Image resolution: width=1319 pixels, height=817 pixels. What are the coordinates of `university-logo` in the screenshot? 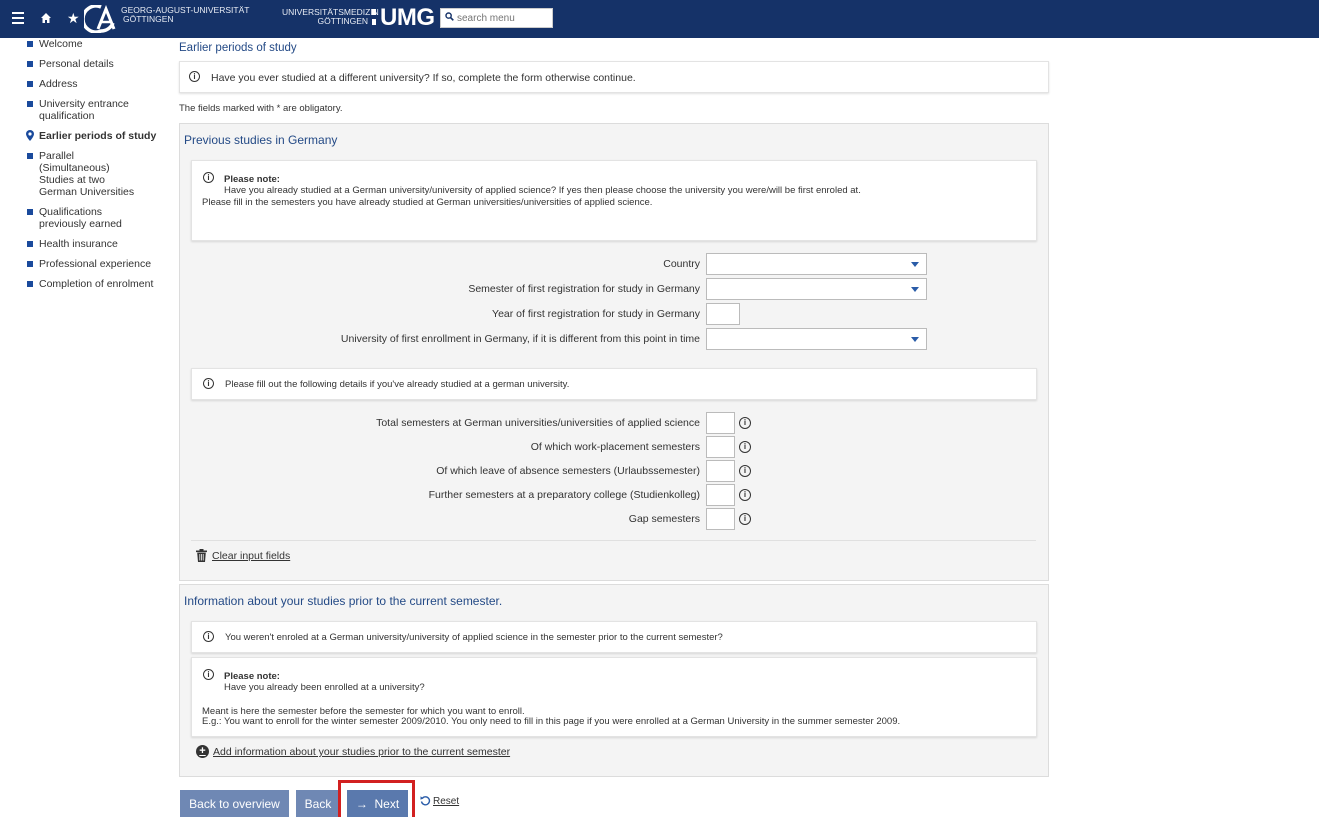 It's located at (101, 19).